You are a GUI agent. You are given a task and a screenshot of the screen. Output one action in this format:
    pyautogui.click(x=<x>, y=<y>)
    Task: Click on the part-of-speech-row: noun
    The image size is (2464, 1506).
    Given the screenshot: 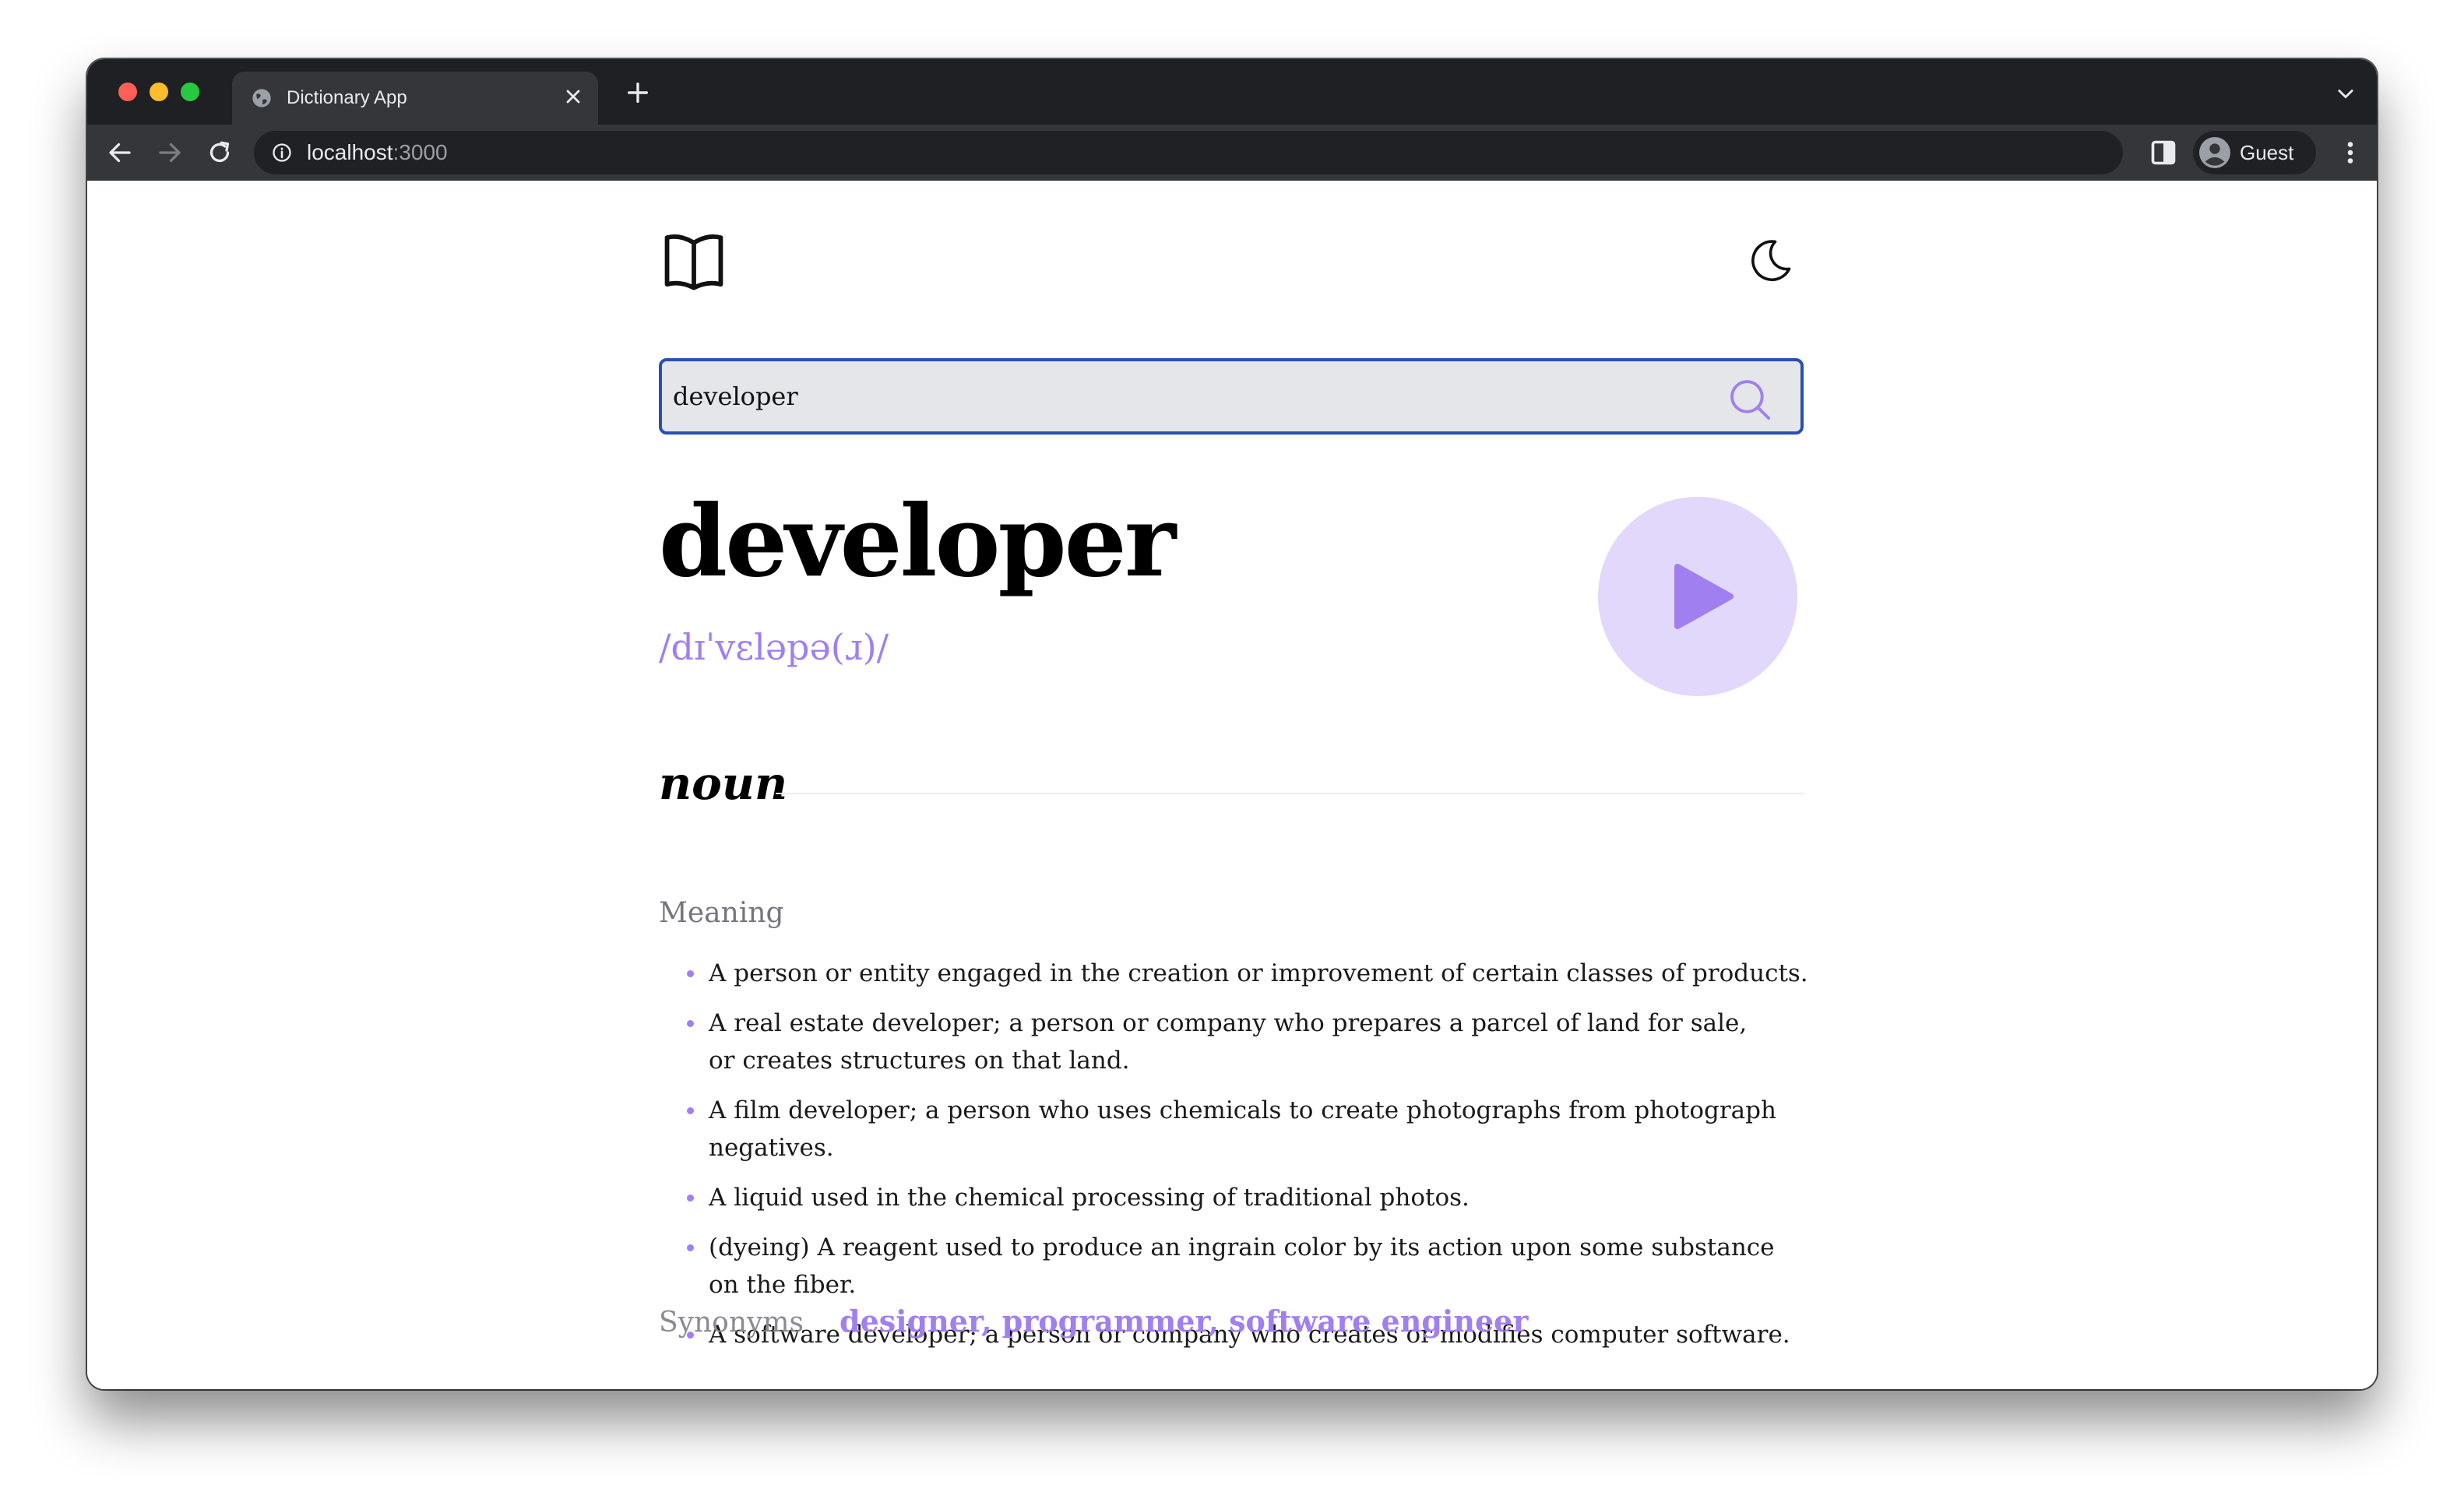 What is the action you would take?
    pyautogui.click(x=1232, y=788)
    